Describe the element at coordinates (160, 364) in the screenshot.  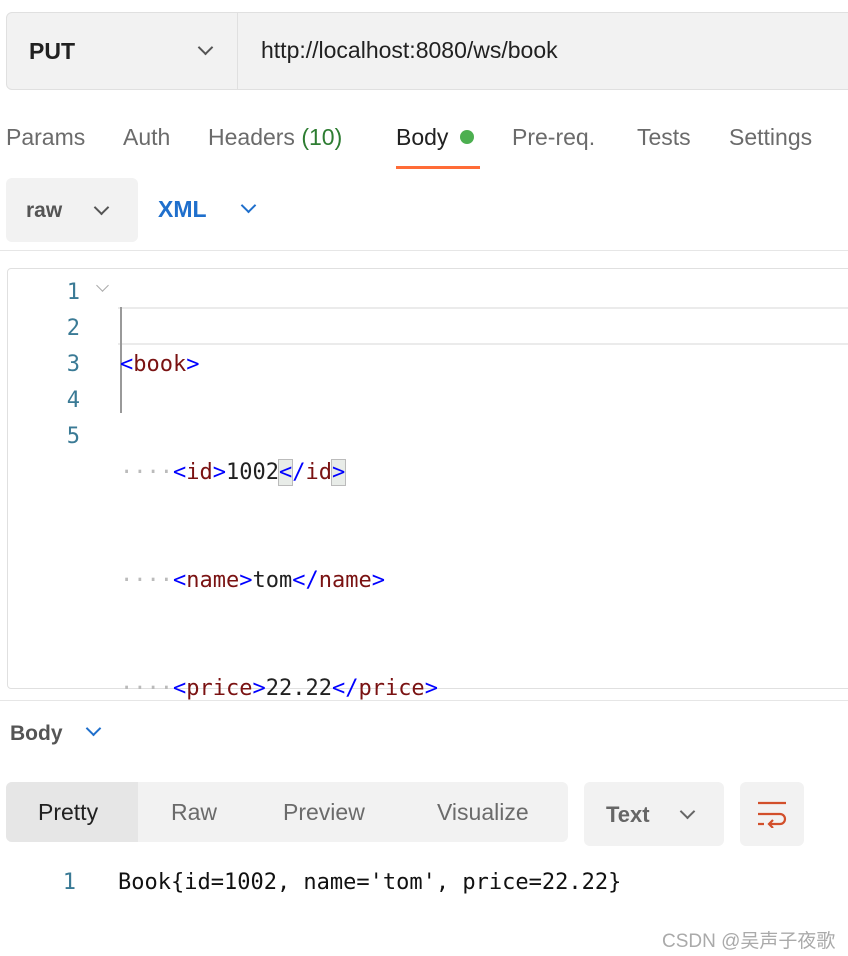
I see `code-line: <book>` at that location.